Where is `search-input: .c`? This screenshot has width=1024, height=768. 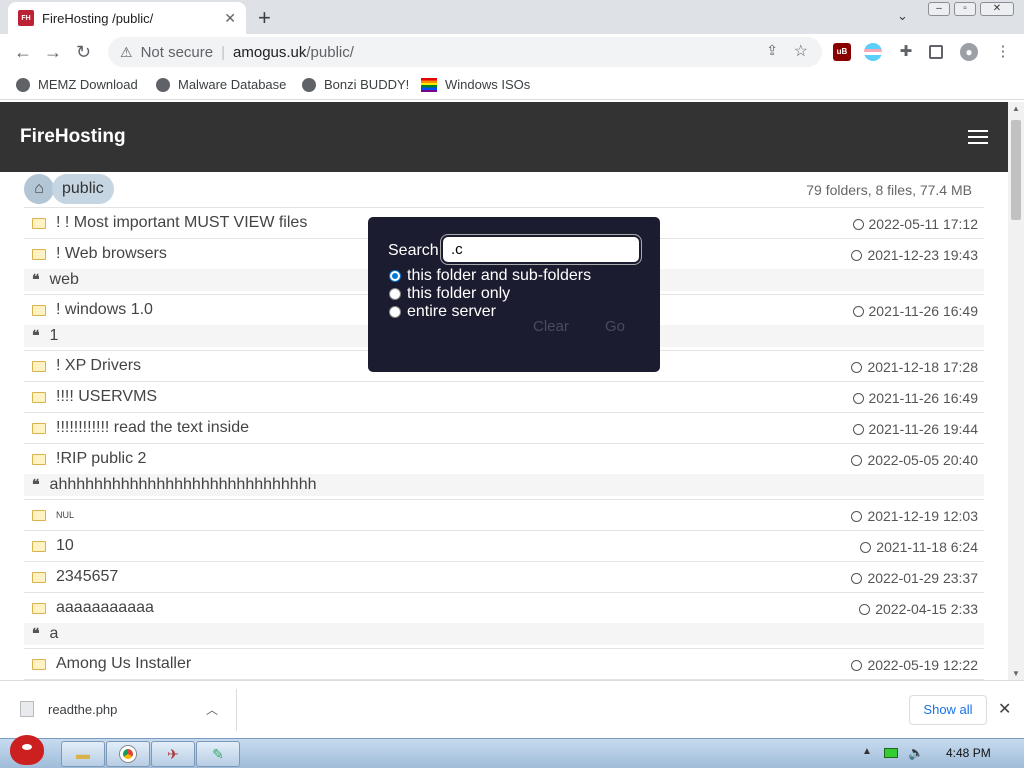
search-input: .c is located at coordinates (541, 249).